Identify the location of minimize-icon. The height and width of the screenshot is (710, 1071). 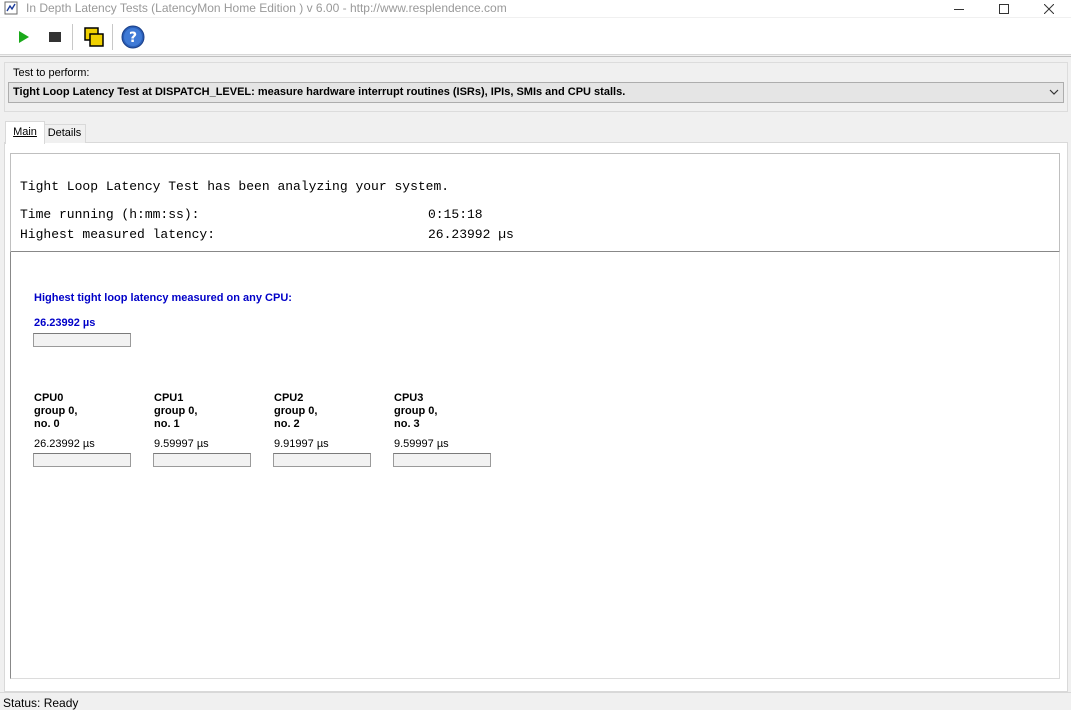
(959, 9).